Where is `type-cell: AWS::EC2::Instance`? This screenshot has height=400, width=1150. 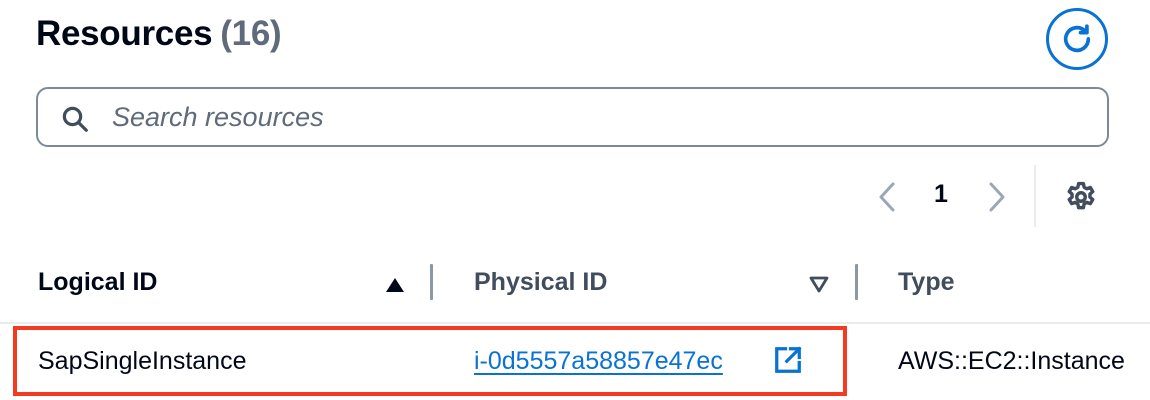
type-cell: AWS::EC2::Instance is located at coordinates (1011, 361).